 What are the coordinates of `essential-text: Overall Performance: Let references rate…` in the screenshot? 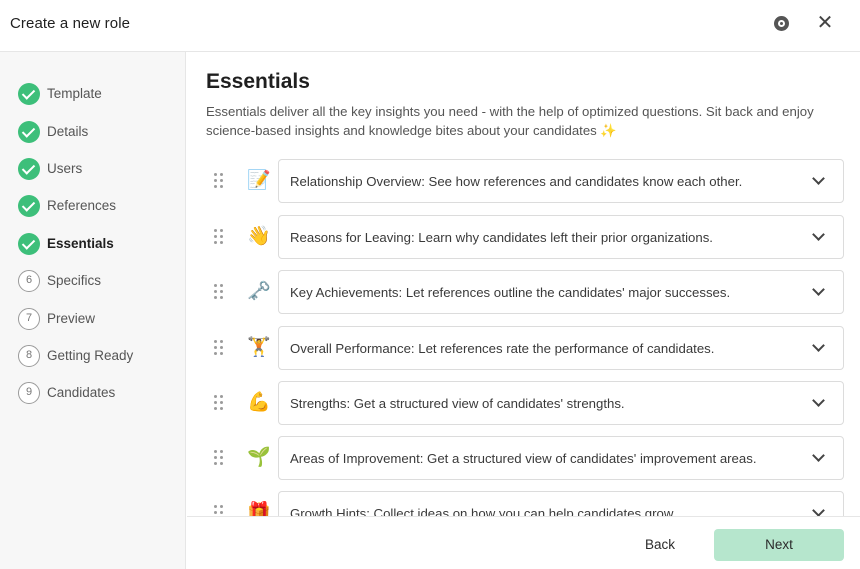 It's located at (502, 348).